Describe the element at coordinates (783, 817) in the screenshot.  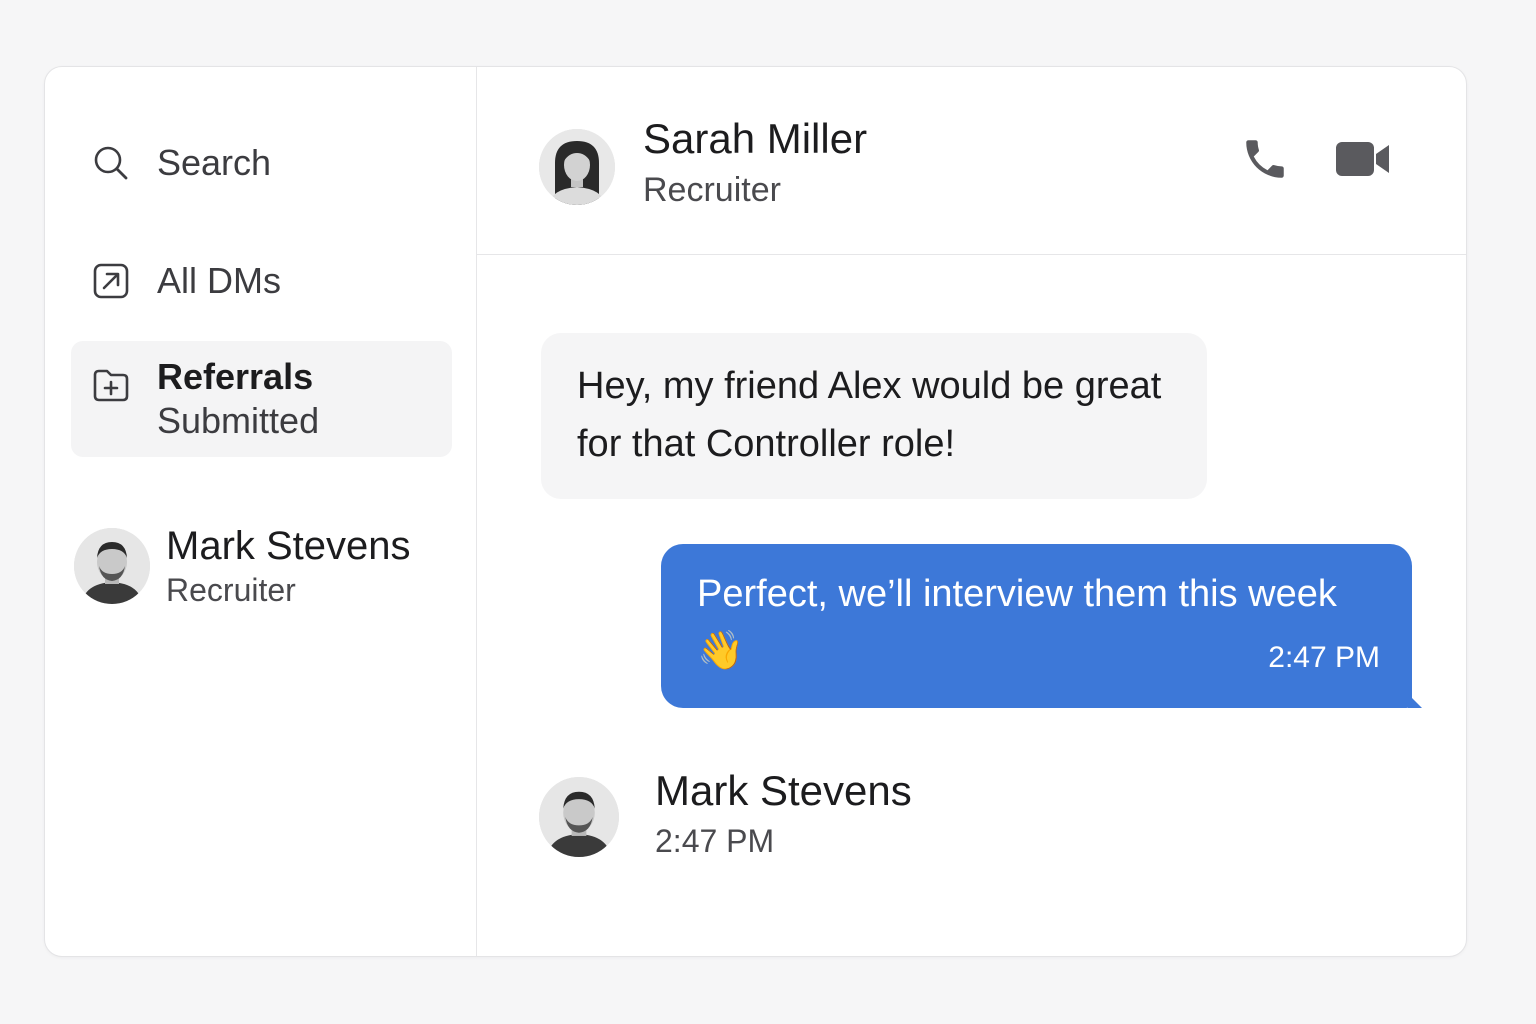
I see `sender-text: Mark Stevens 2:47 PM` at that location.